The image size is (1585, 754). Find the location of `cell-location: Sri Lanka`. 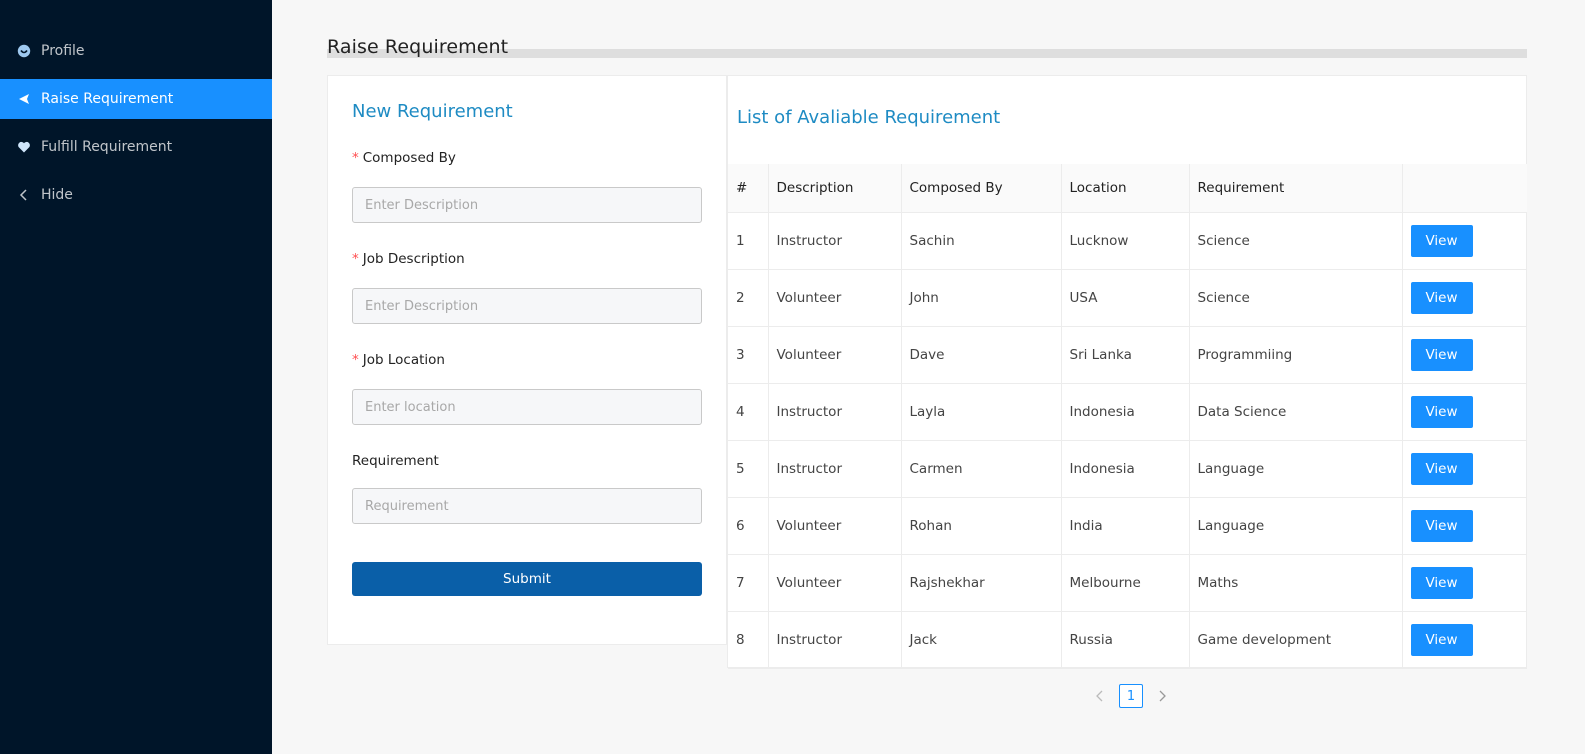

cell-location: Sri Lanka is located at coordinates (1125, 355).